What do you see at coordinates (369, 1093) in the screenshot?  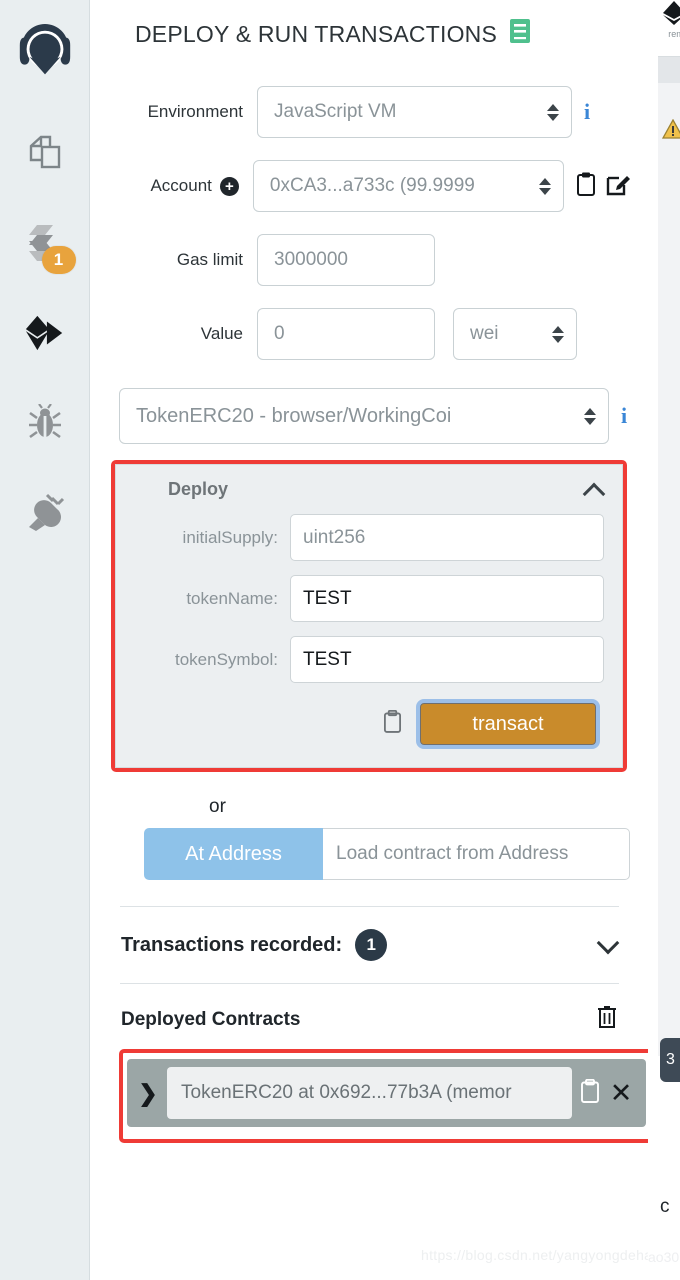 I see `deployed-contract-label: TokenERC20 at 0x692...77b3A (memor` at bounding box center [369, 1093].